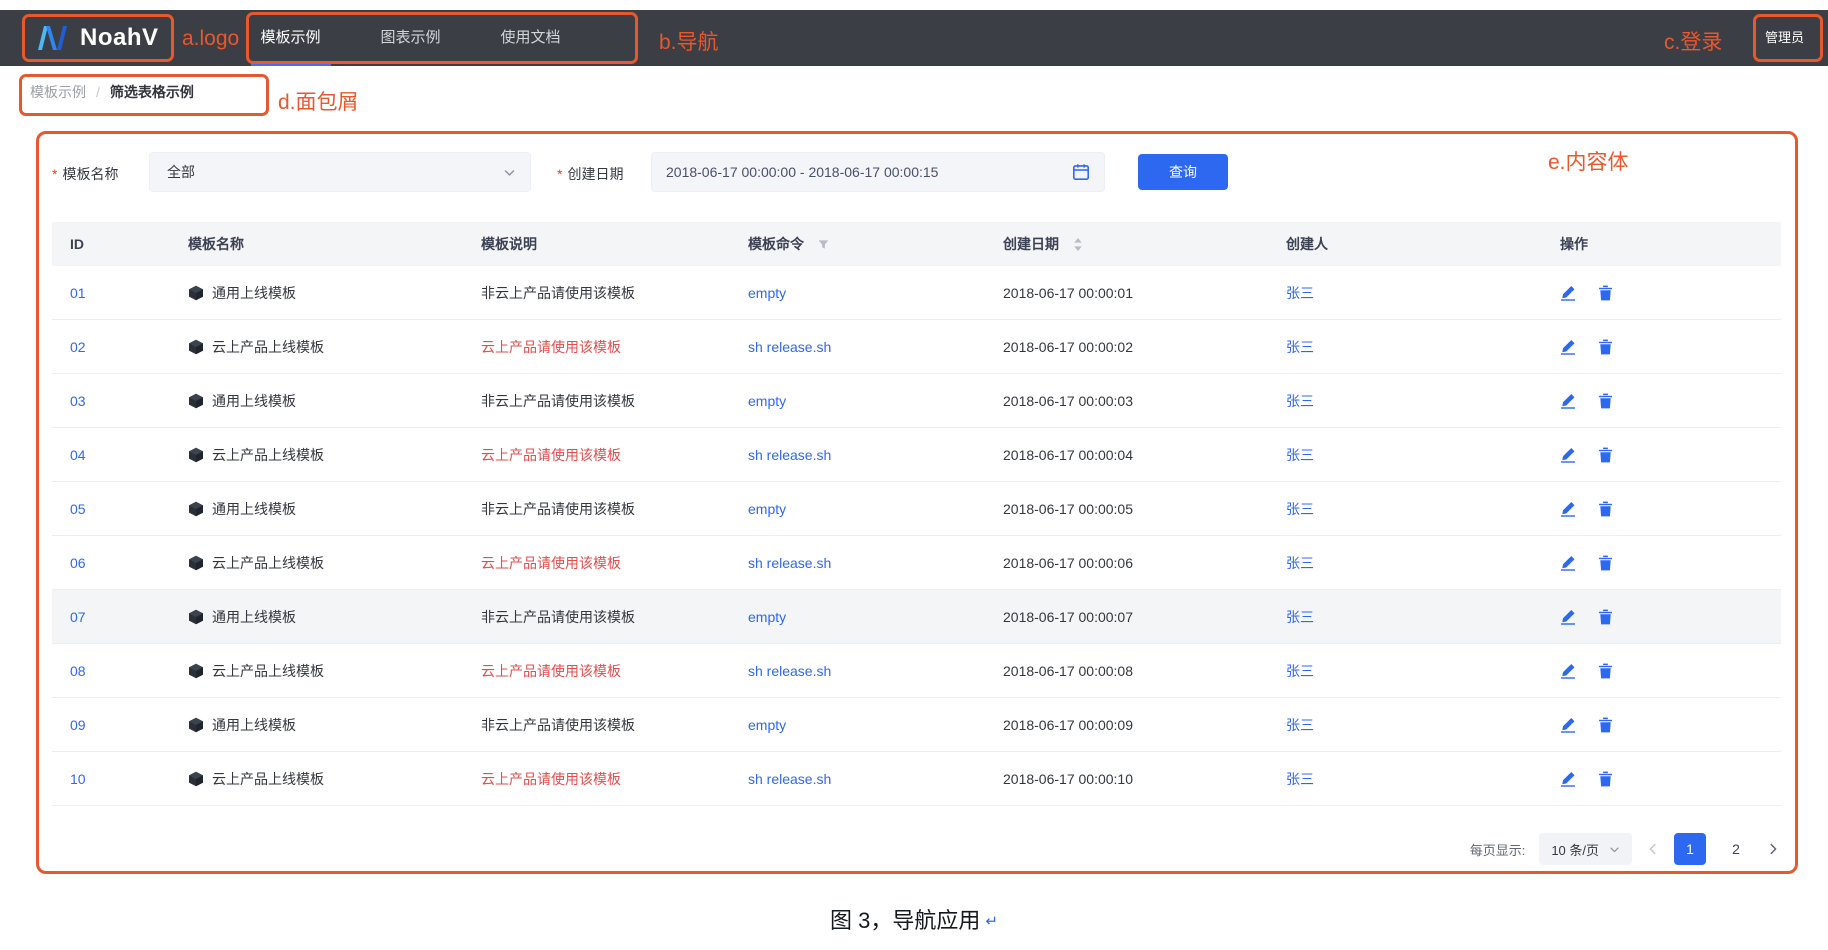 The width and height of the screenshot is (1828, 950). What do you see at coordinates (119, 37) in the screenshot?
I see `brand-name: NoahV` at bounding box center [119, 37].